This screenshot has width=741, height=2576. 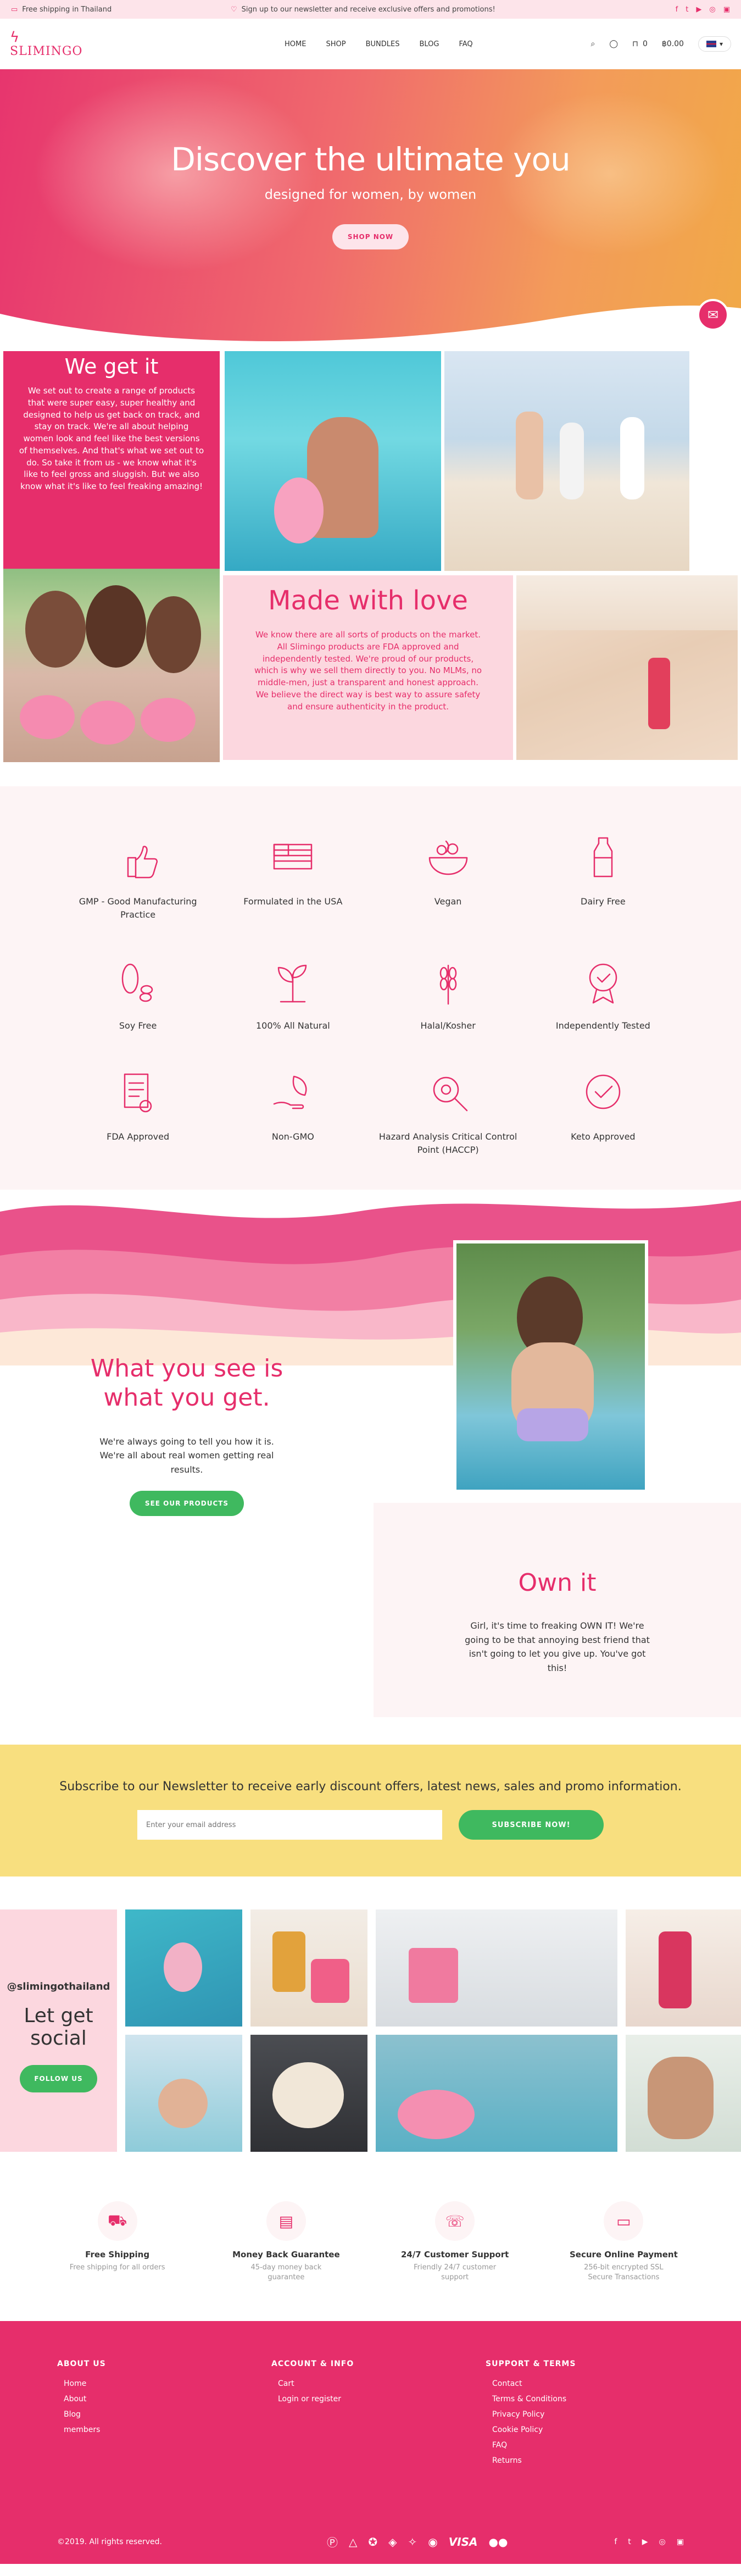 I want to click on nav-faq: FAQ, so click(x=465, y=44).